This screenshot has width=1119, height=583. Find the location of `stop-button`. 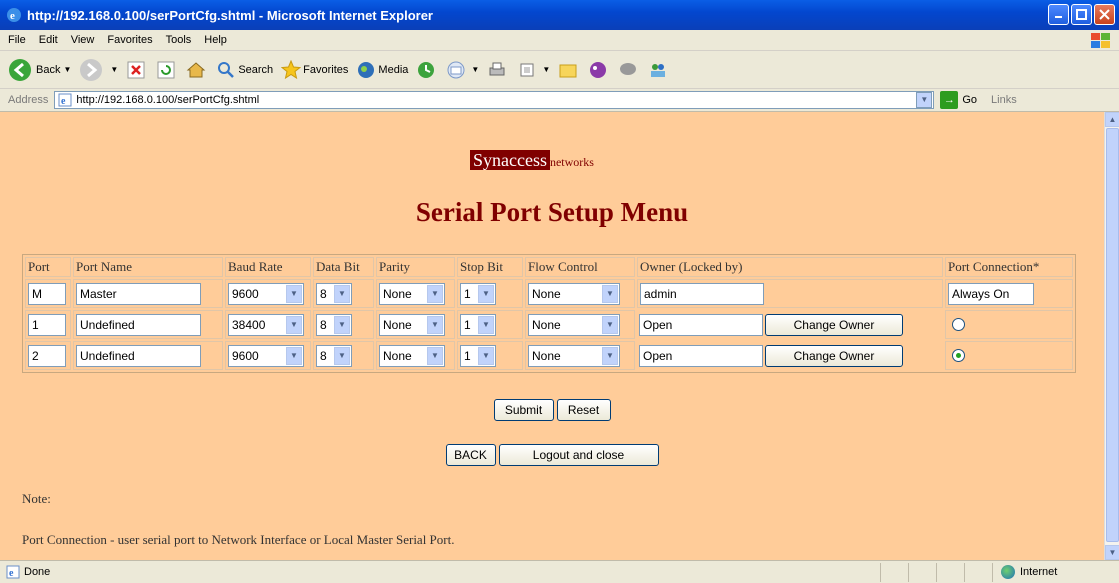

stop-button is located at coordinates (137, 70).